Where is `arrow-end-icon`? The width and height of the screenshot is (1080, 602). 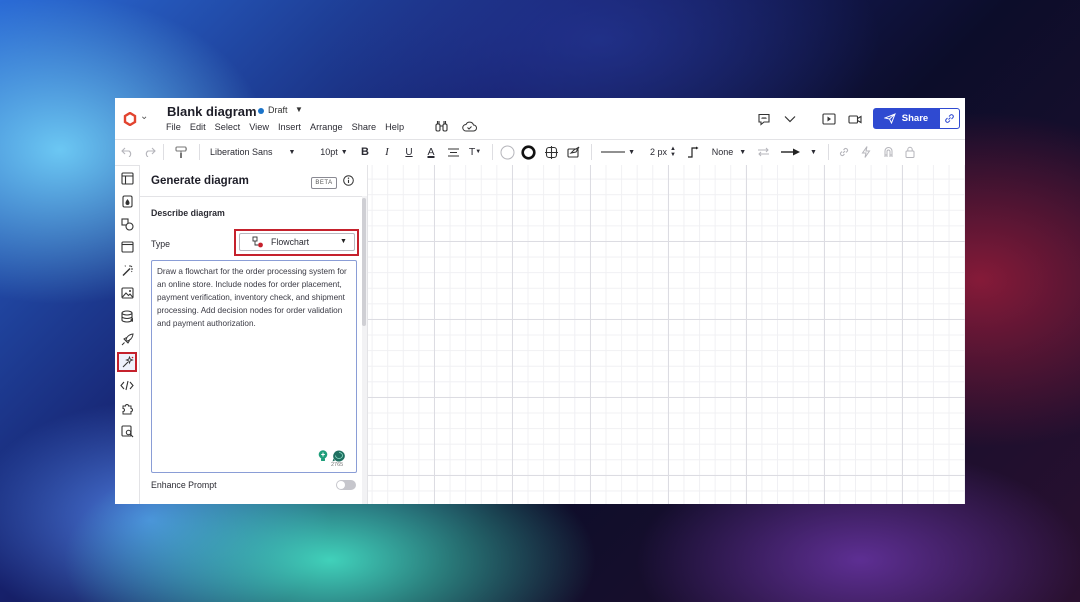
arrow-end-icon is located at coordinates (791, 152).